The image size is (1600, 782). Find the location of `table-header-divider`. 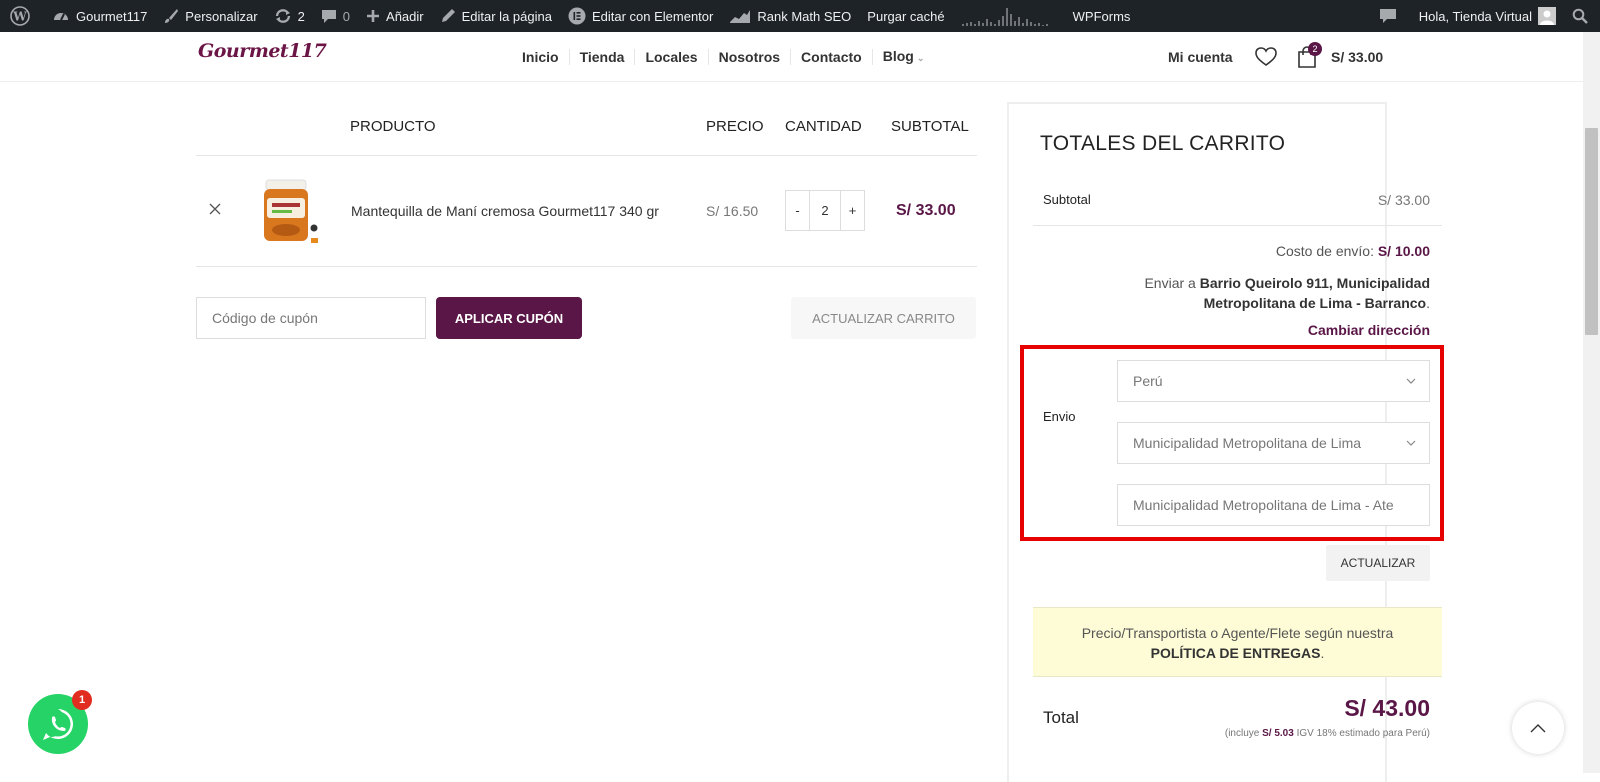

table-header-divider is located at coordinates (586, 155).